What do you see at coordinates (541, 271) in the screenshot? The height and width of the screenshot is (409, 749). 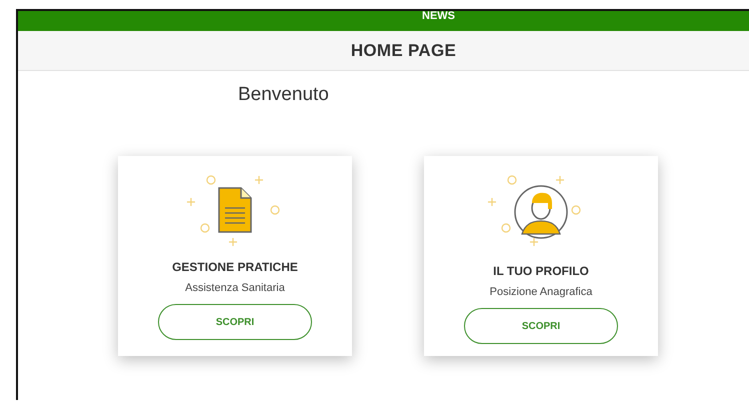 I see `card-title: IL TUO PROFILO` at bounding box center [541, 271].